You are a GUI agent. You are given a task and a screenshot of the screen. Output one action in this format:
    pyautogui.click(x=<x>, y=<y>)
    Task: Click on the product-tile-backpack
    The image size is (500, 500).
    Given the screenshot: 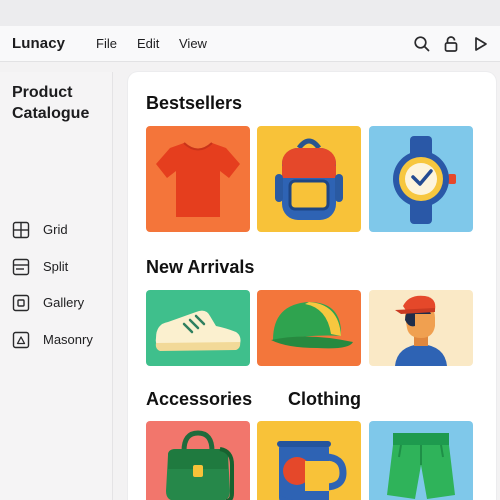 What is the action you would take?
    pyautogui.click(x=309, y=179)
    